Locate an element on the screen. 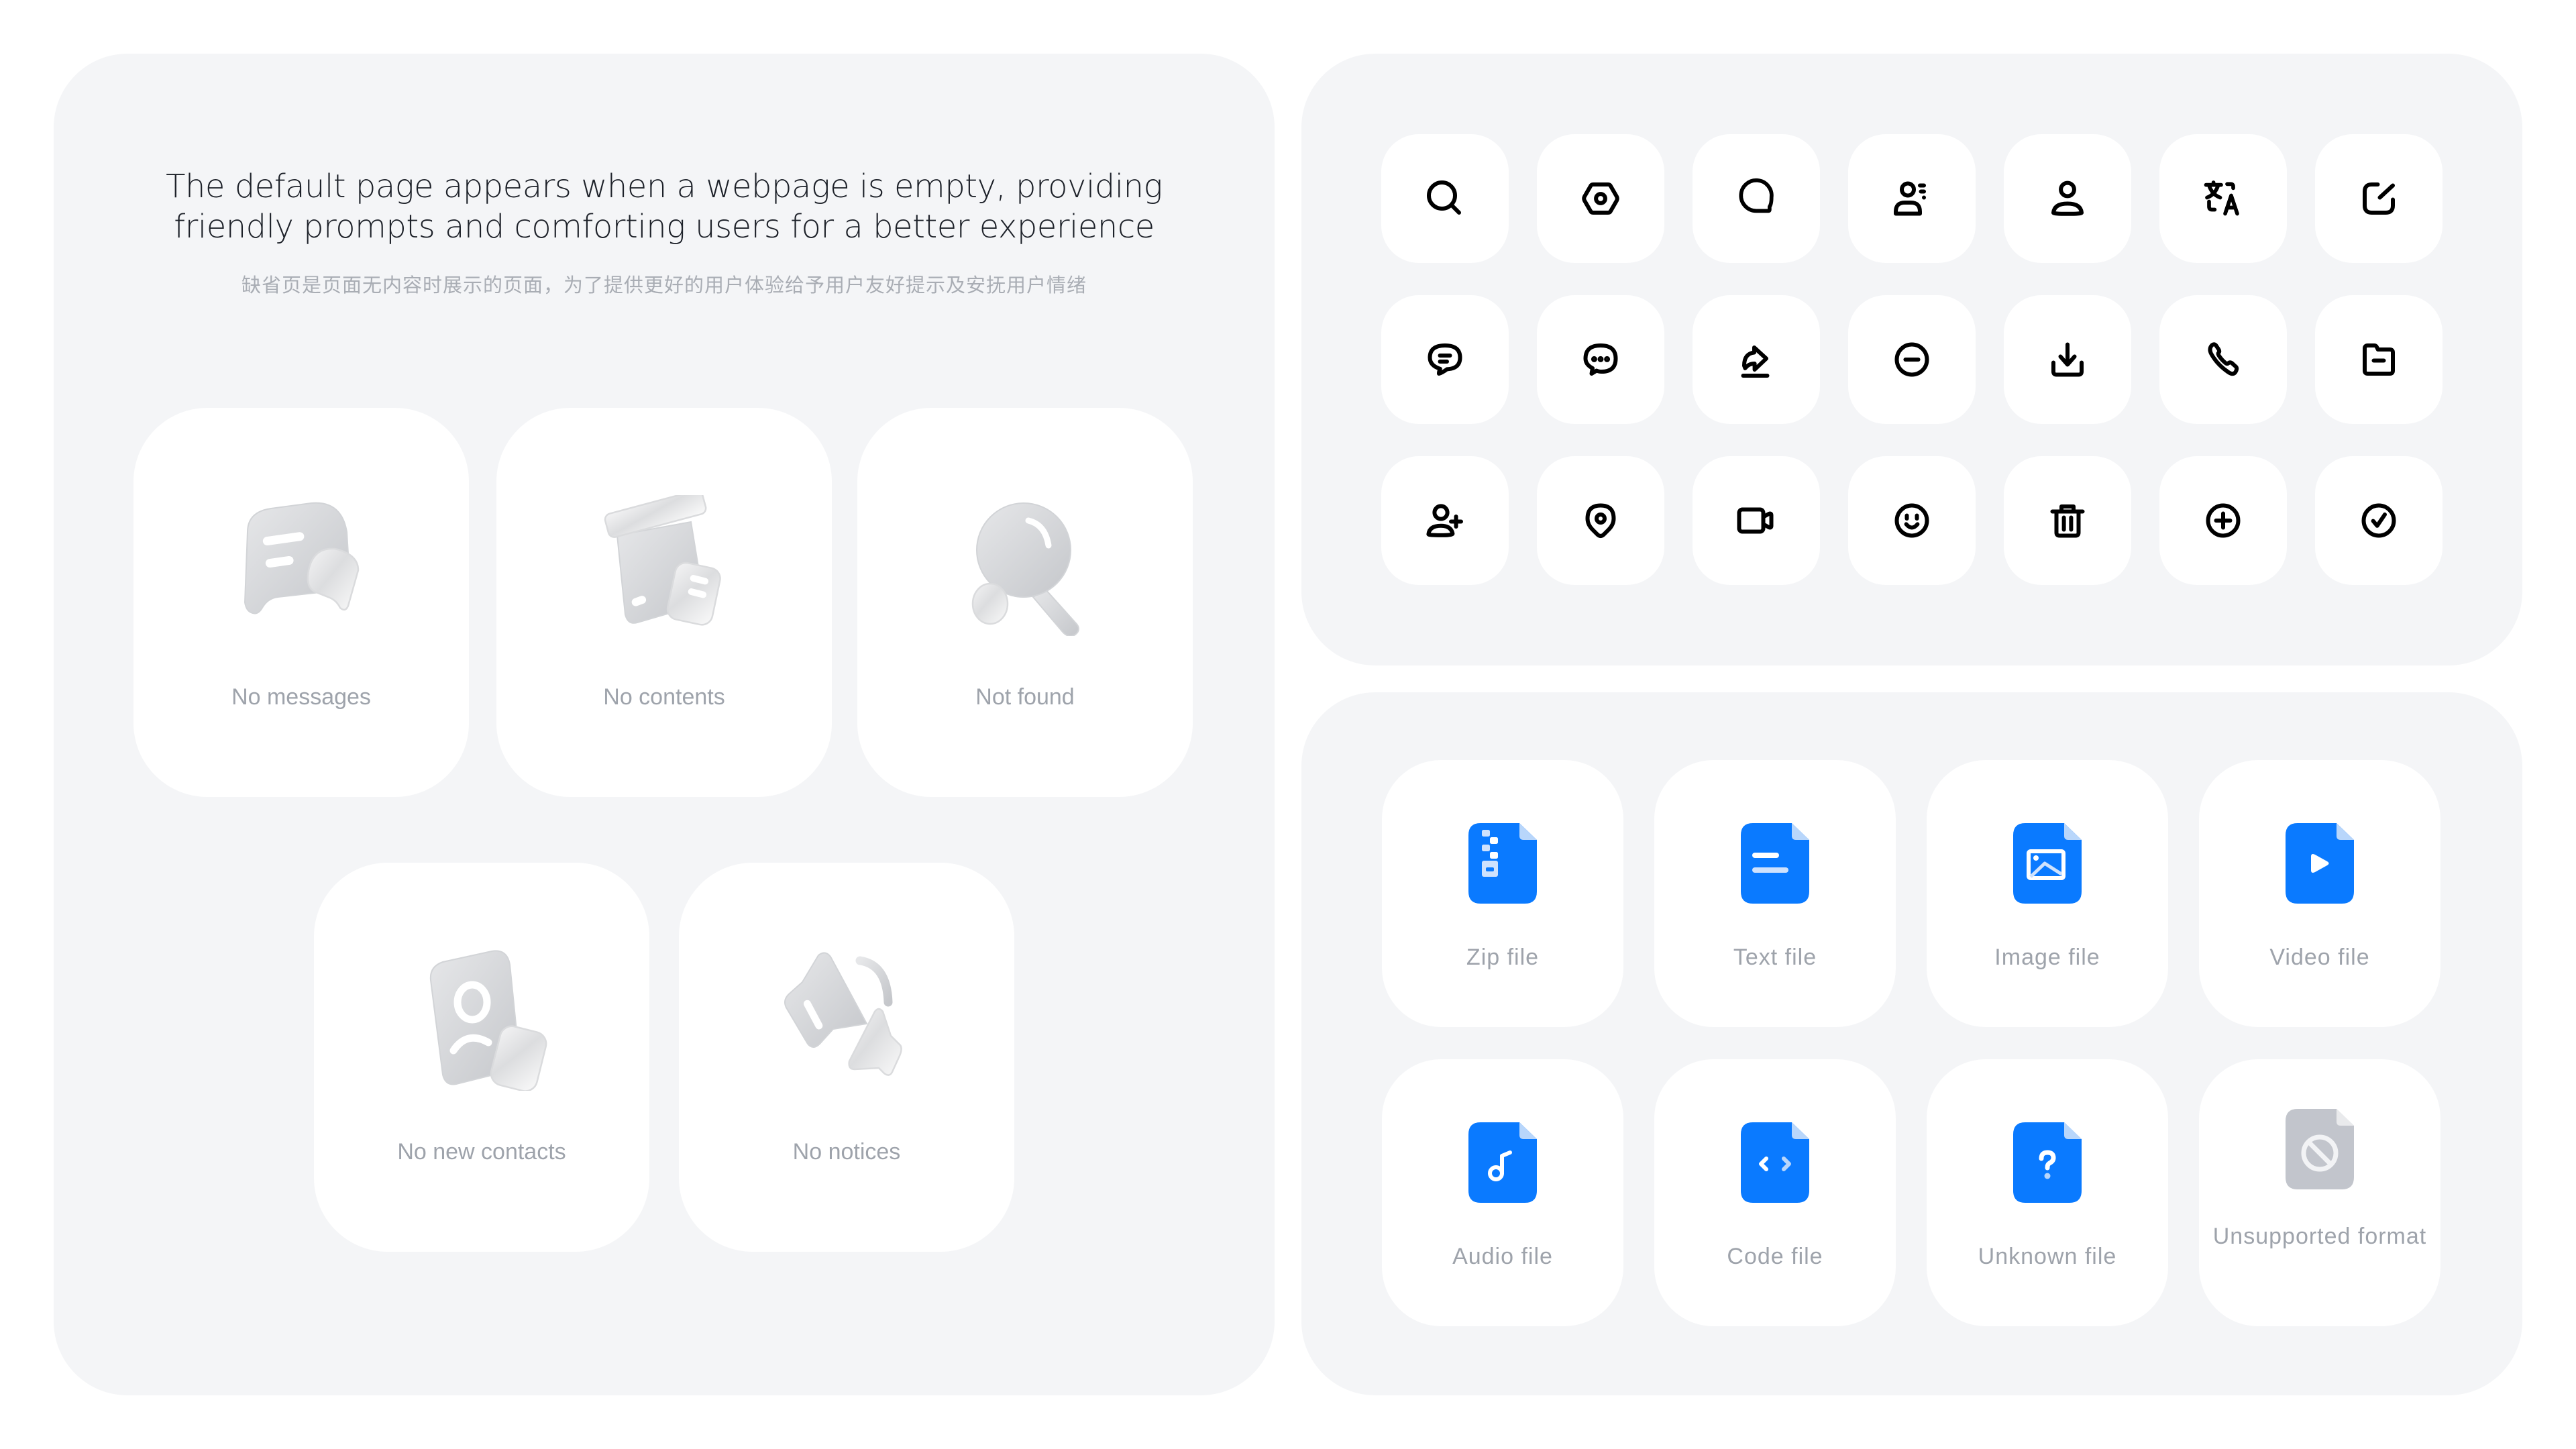 Image resolution: width=2576 pixels, height=1449 pixels. icon-tile-phone is located at coordinates (2223, 359).